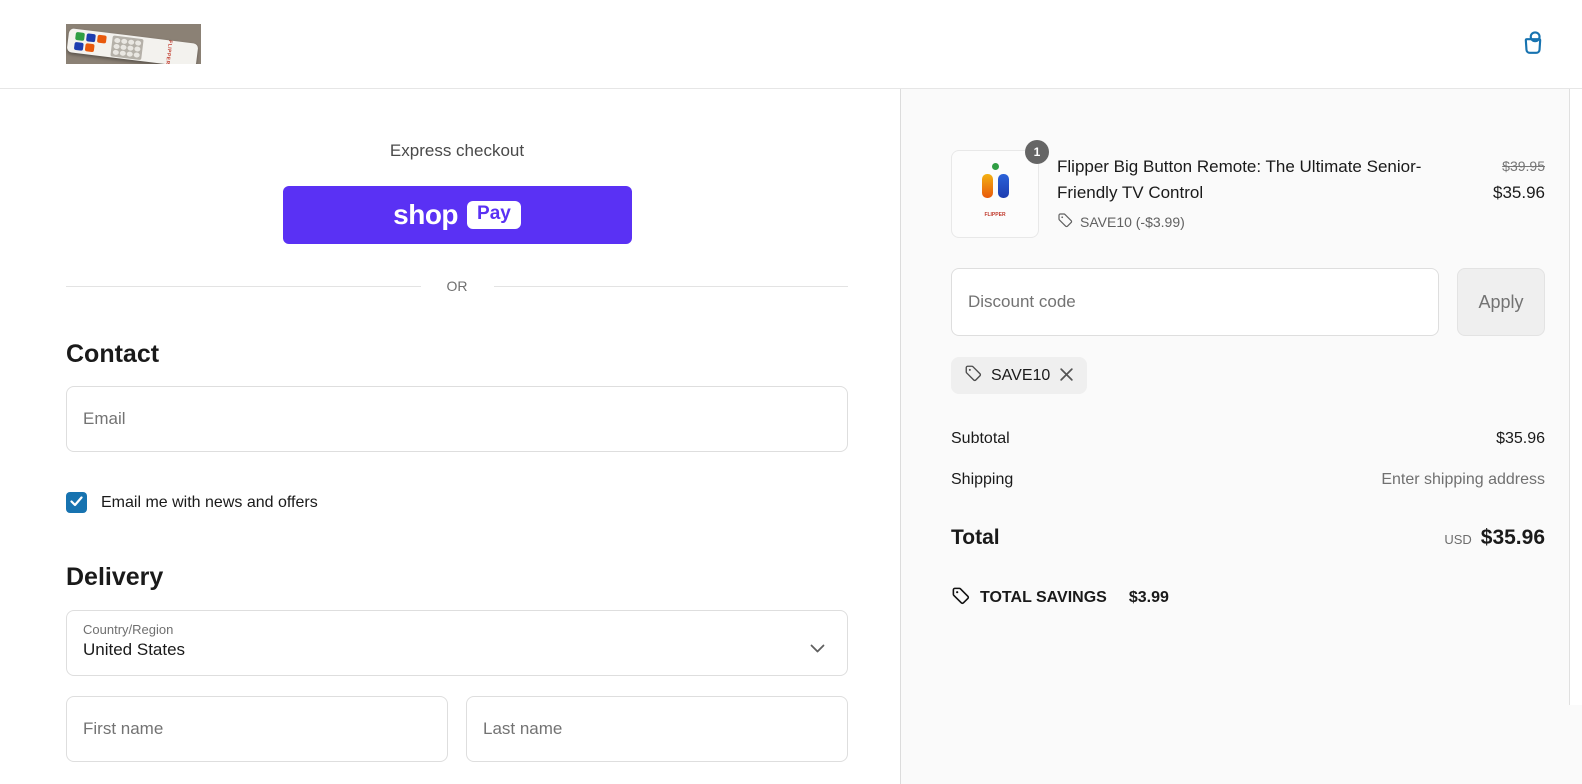 This screenshot has width=1582, height=784. I want to click on quantity-badge: 1, so click(1037, 152).